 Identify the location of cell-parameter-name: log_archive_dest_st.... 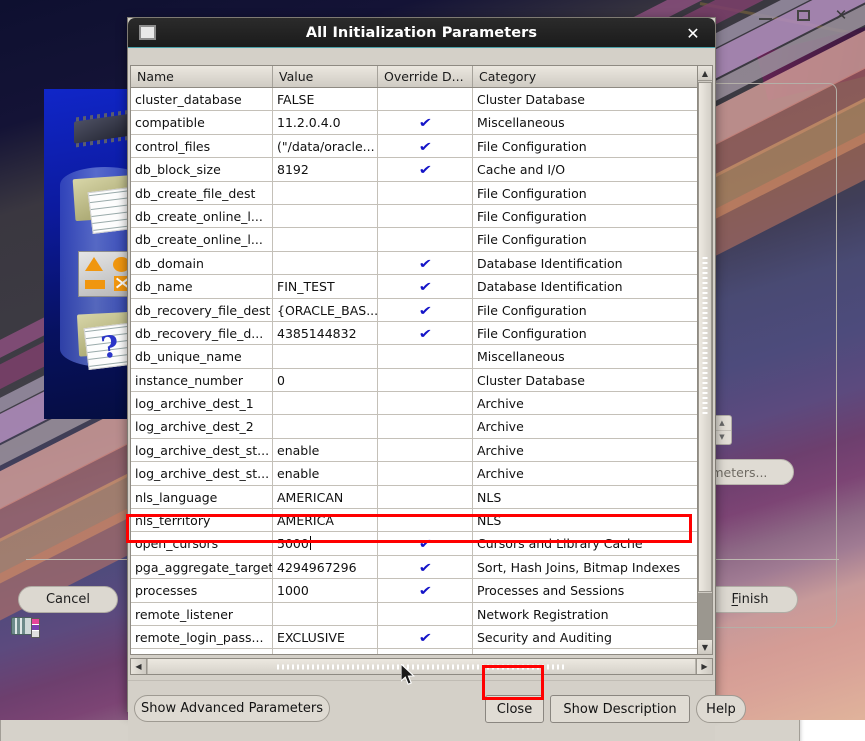
(202, 473).